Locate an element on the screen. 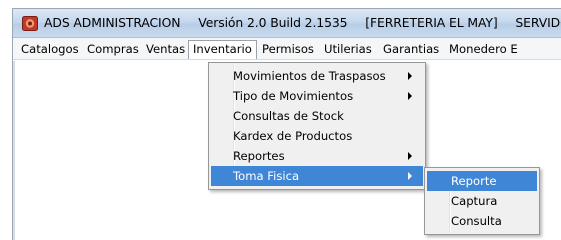 The width and height of the screenshot is (561, 240). menu-item-label: Captura is located at coordinates (474, 201).